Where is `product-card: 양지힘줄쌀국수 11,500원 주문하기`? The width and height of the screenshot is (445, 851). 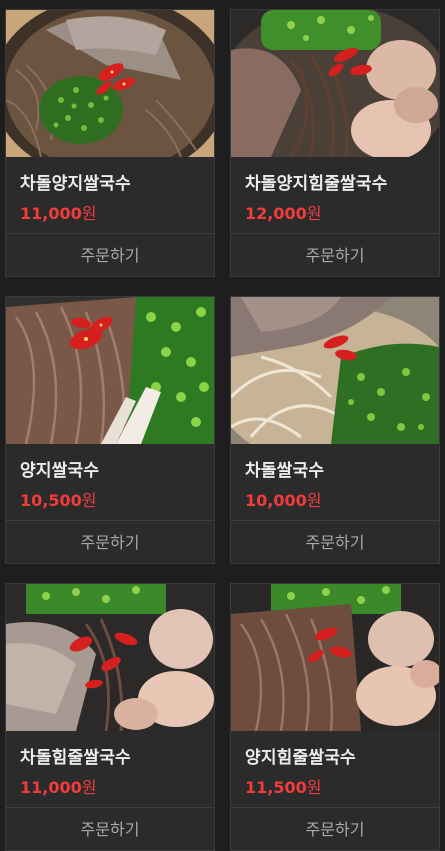 product-card: 양지힘줄쌀국수 11,500원 주문하기 is located at coordinates (335, 717).